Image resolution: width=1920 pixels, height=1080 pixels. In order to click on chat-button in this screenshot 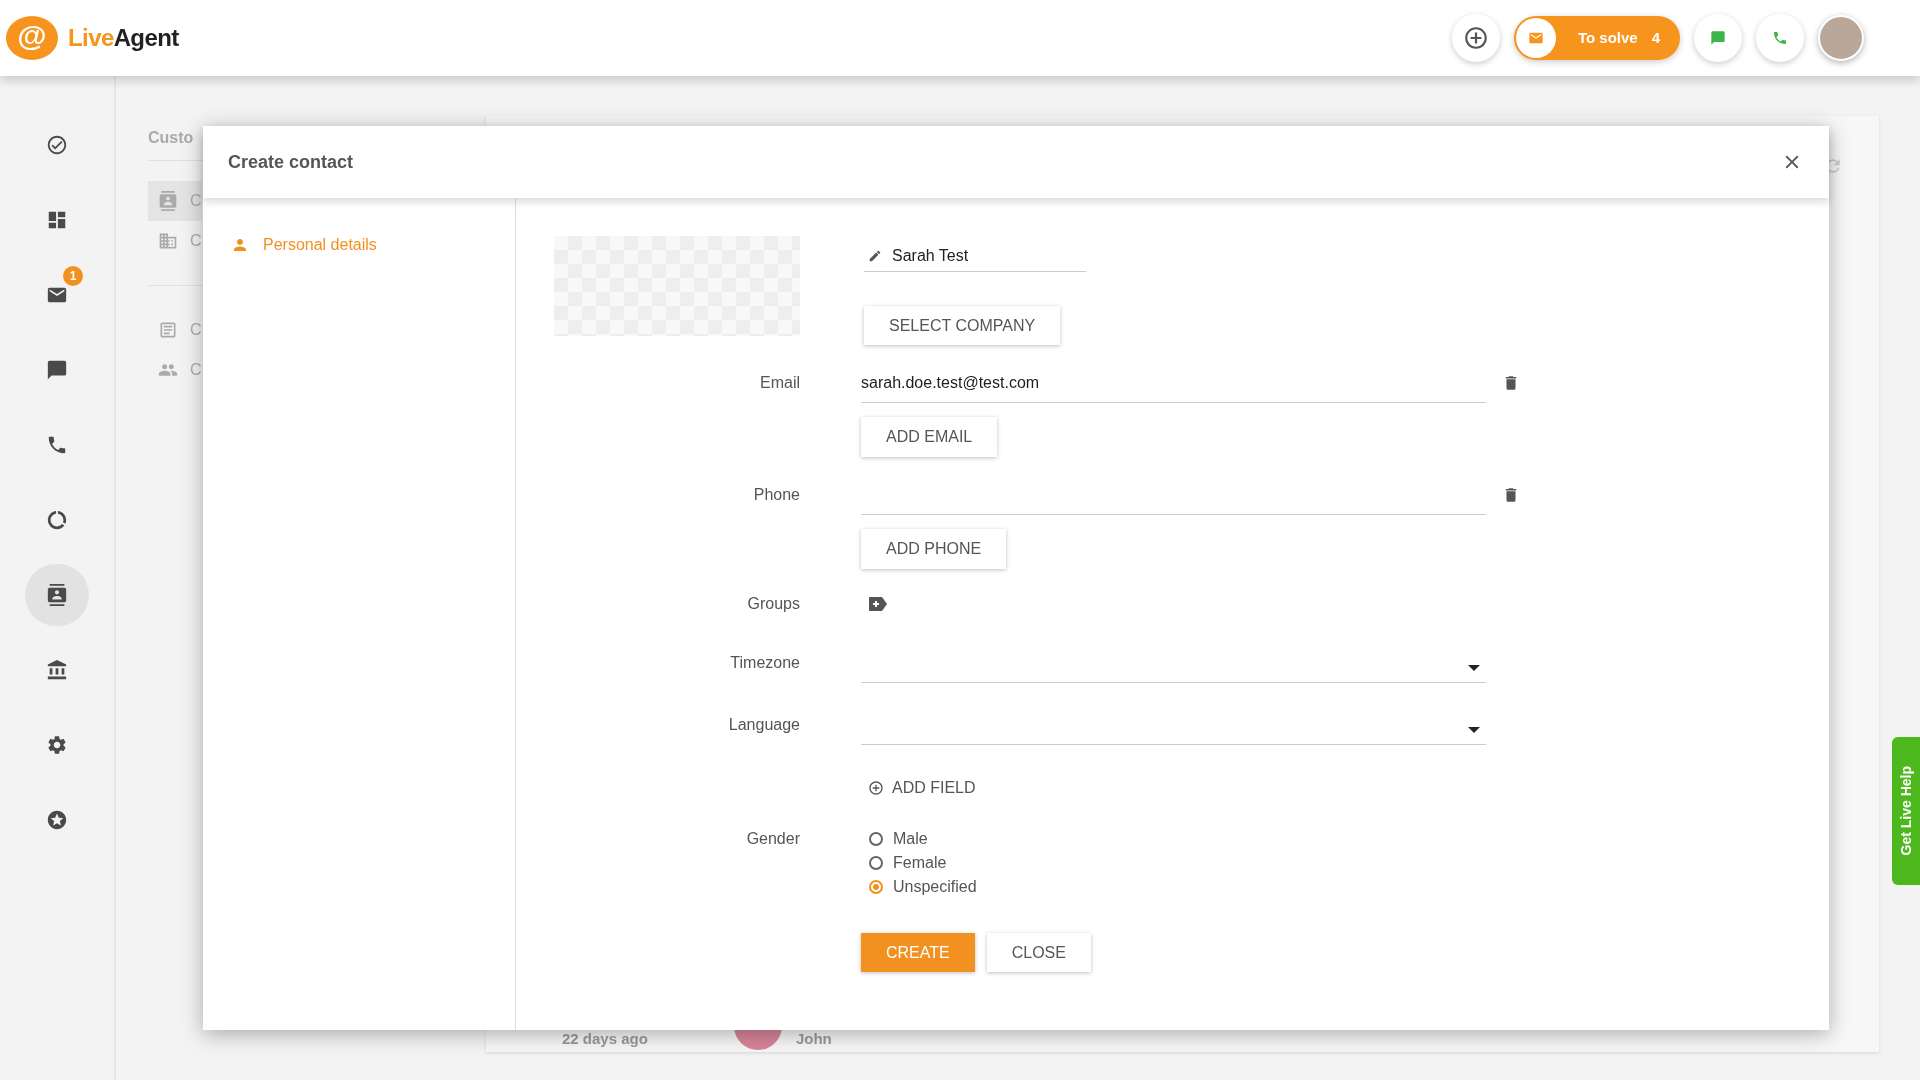, I will do `click(1718, 38)`.